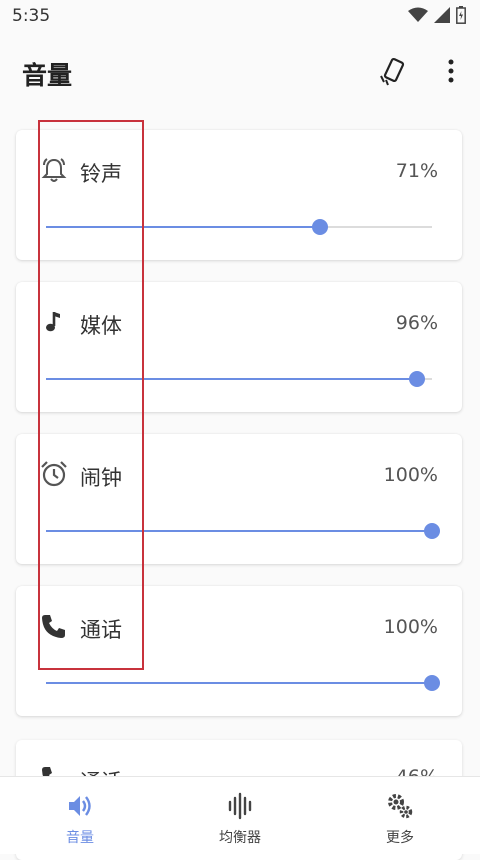  I want to click on nav-label: 音量, so click(80, 838).